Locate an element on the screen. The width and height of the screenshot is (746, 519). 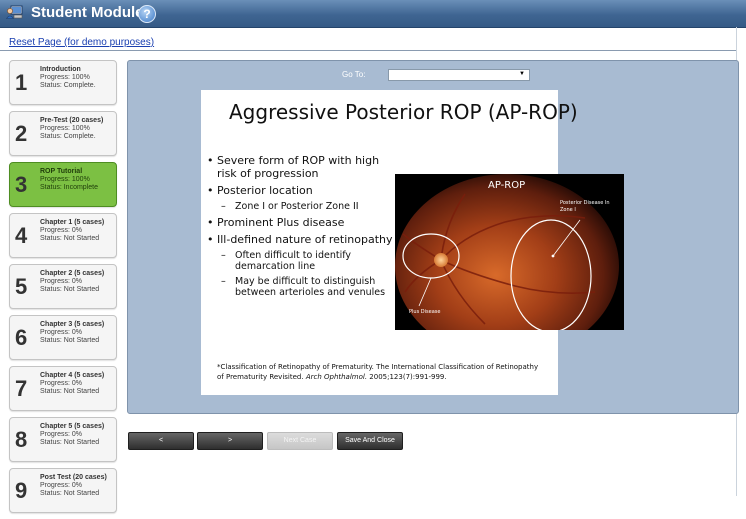
next-button: > is located at coordinates (230, 441).